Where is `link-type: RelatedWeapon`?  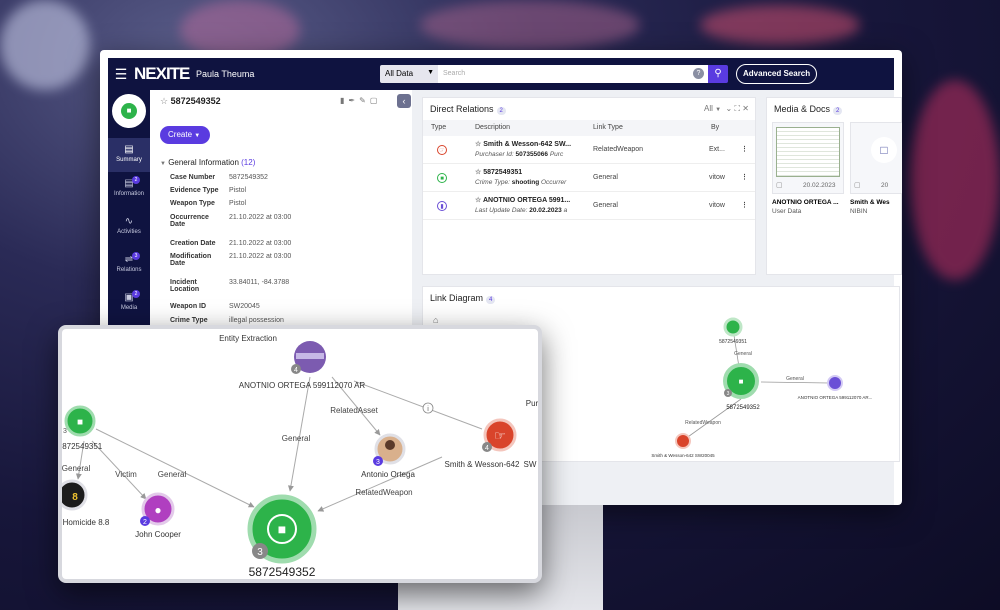 link-type: RelatedWeapon is located at coordinates (618, 149).